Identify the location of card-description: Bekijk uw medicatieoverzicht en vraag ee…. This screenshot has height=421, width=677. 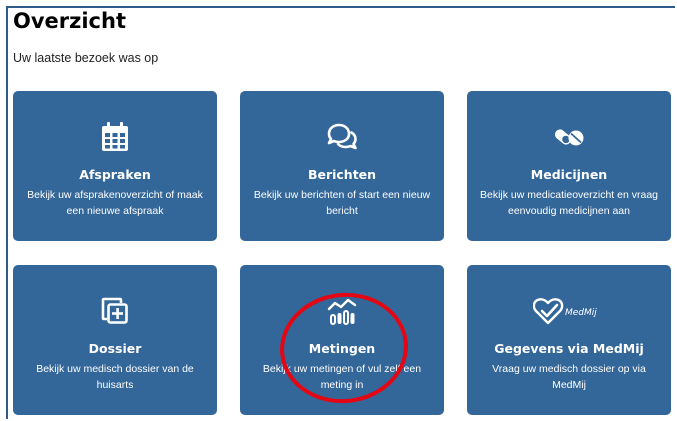
(569, 203).